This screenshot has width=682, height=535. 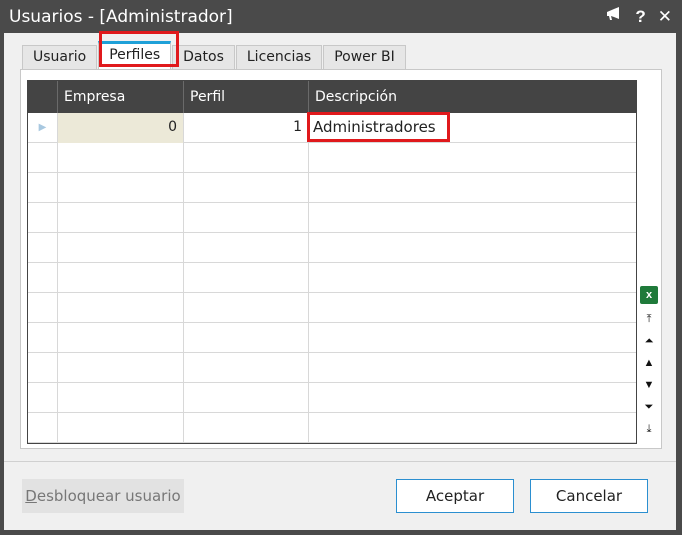 I want to click on cell-empresa: 0, so click(x=121, y=128).